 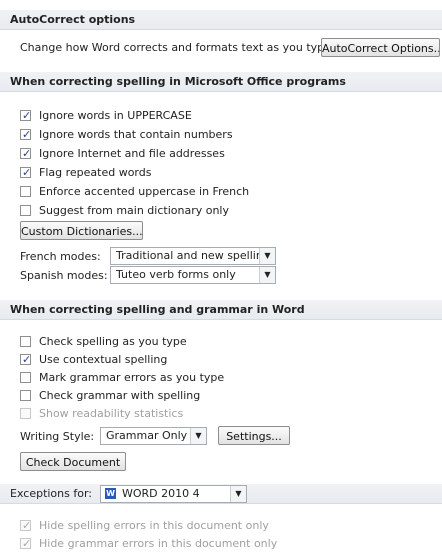 What do you see at coordinates (120, 395) in the screenshot?
I see `checkbox-label: Check grammar with spelling` at bounding box center [120, 395].